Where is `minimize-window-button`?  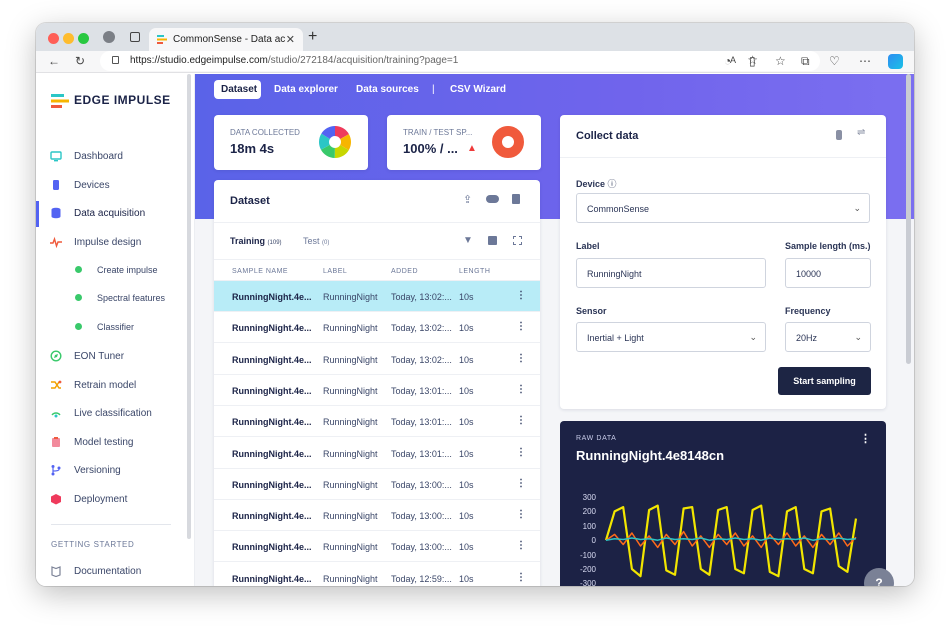
minimize-window-button is located at coordinates (68, 38).